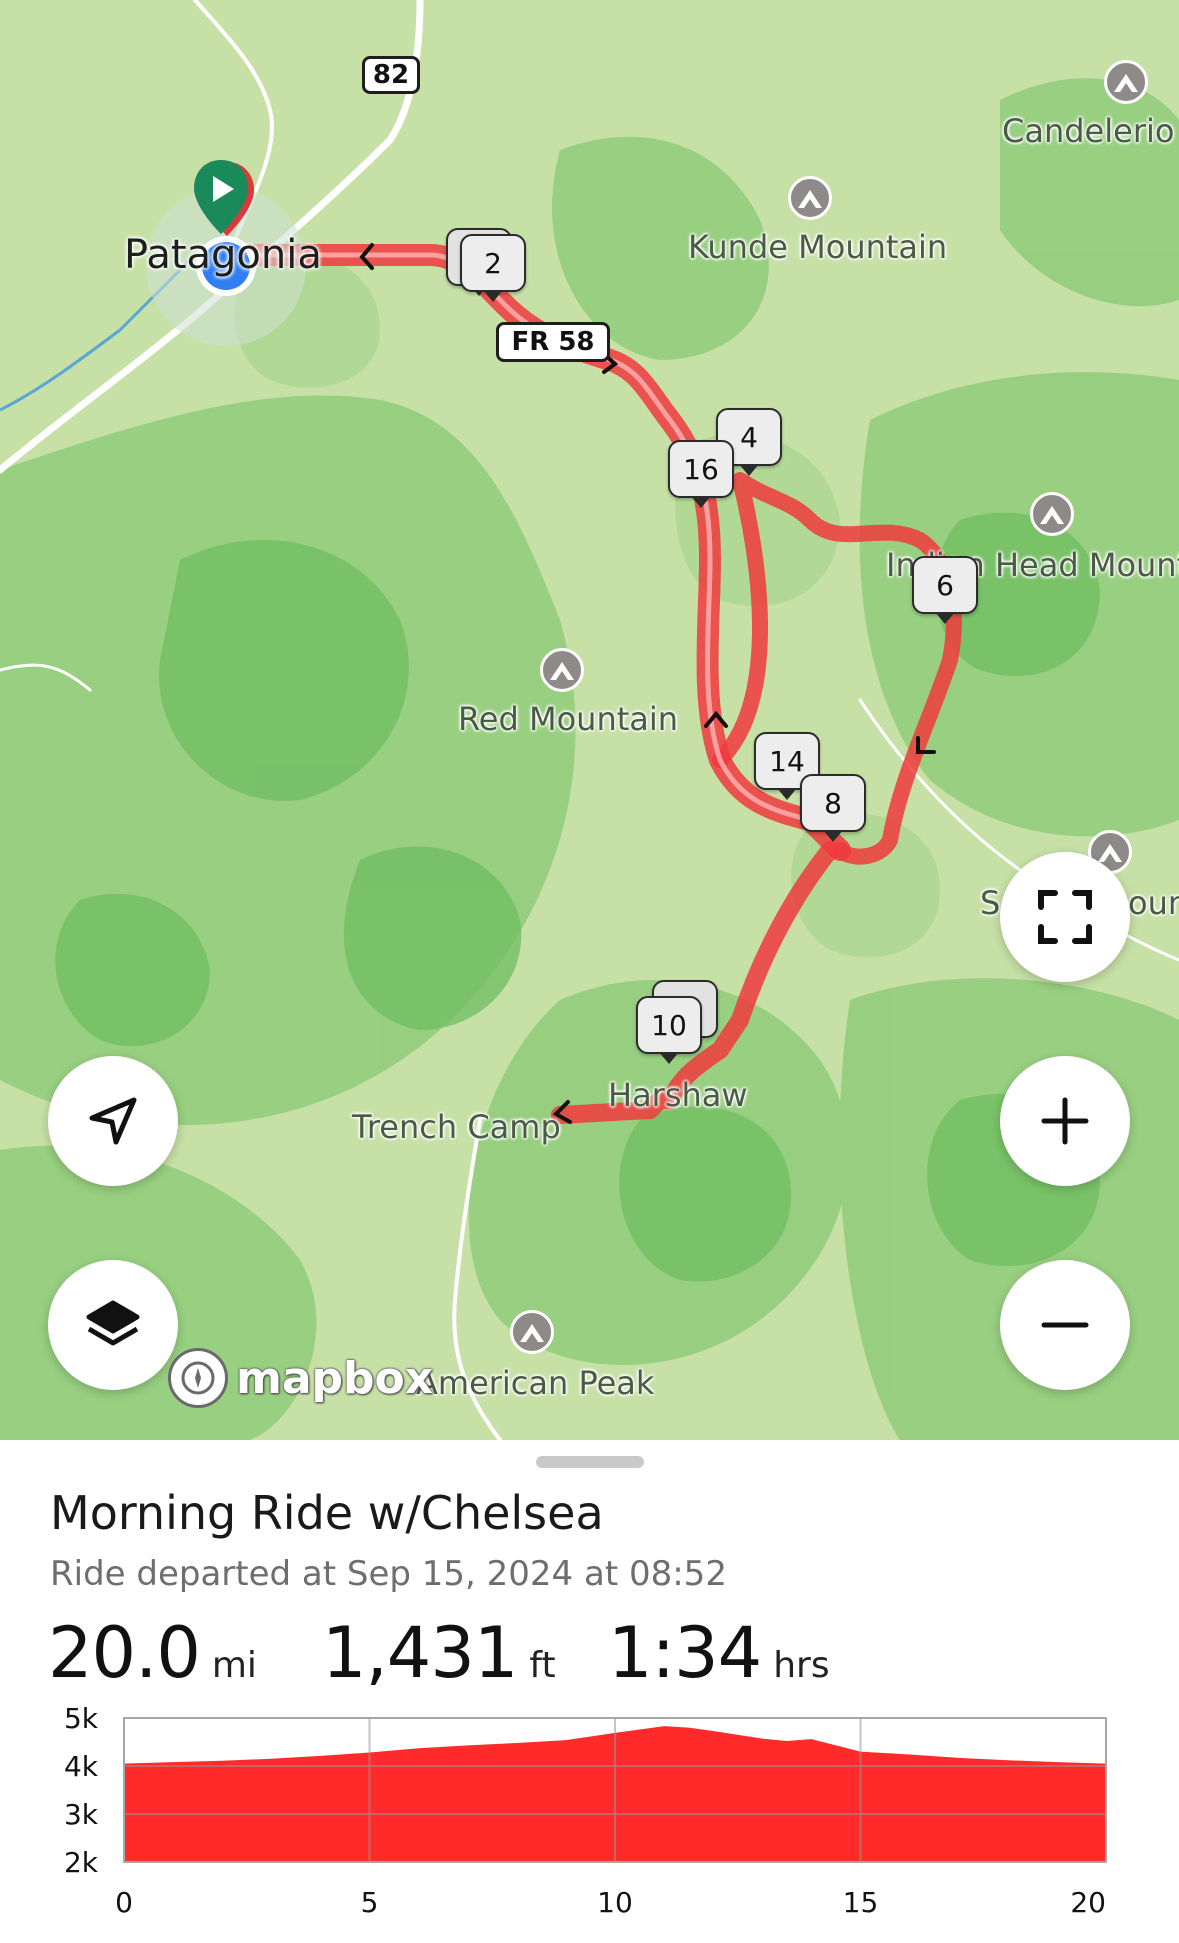  I want to click on forest-road-shield: FR 58, so click(553, 342).